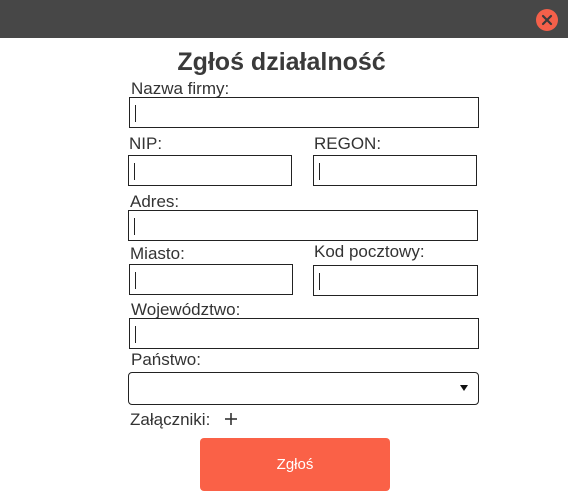 The width and height of the screenshot is (568, 494). I want to click on page-title: Zgłoś działalność, so click(281, 62).